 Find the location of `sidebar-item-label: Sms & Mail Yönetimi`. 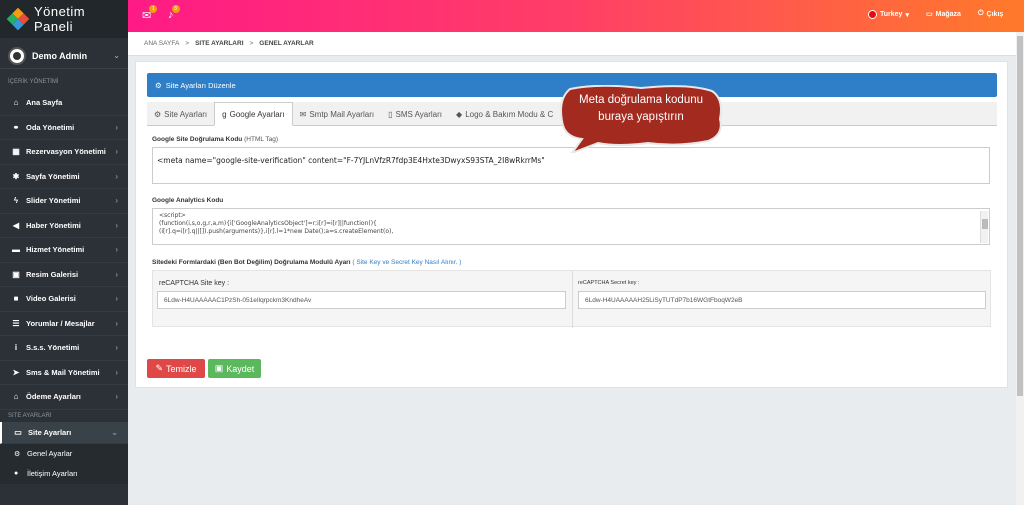

sidebar-item-label: Sms & Mail Yönetimi is located at coordinates (63, 372).